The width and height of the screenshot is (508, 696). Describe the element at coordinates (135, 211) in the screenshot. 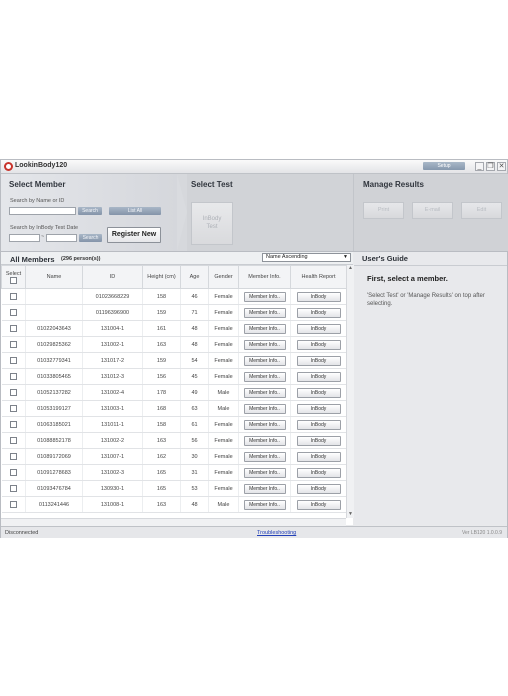

I see `list-all-button: List All` at that location.